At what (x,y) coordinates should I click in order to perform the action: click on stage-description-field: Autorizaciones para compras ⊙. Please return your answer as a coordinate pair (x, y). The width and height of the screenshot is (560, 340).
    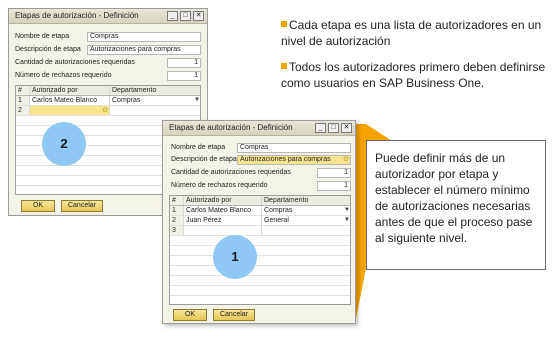
    Looking at the image, I should click on (294, 160).